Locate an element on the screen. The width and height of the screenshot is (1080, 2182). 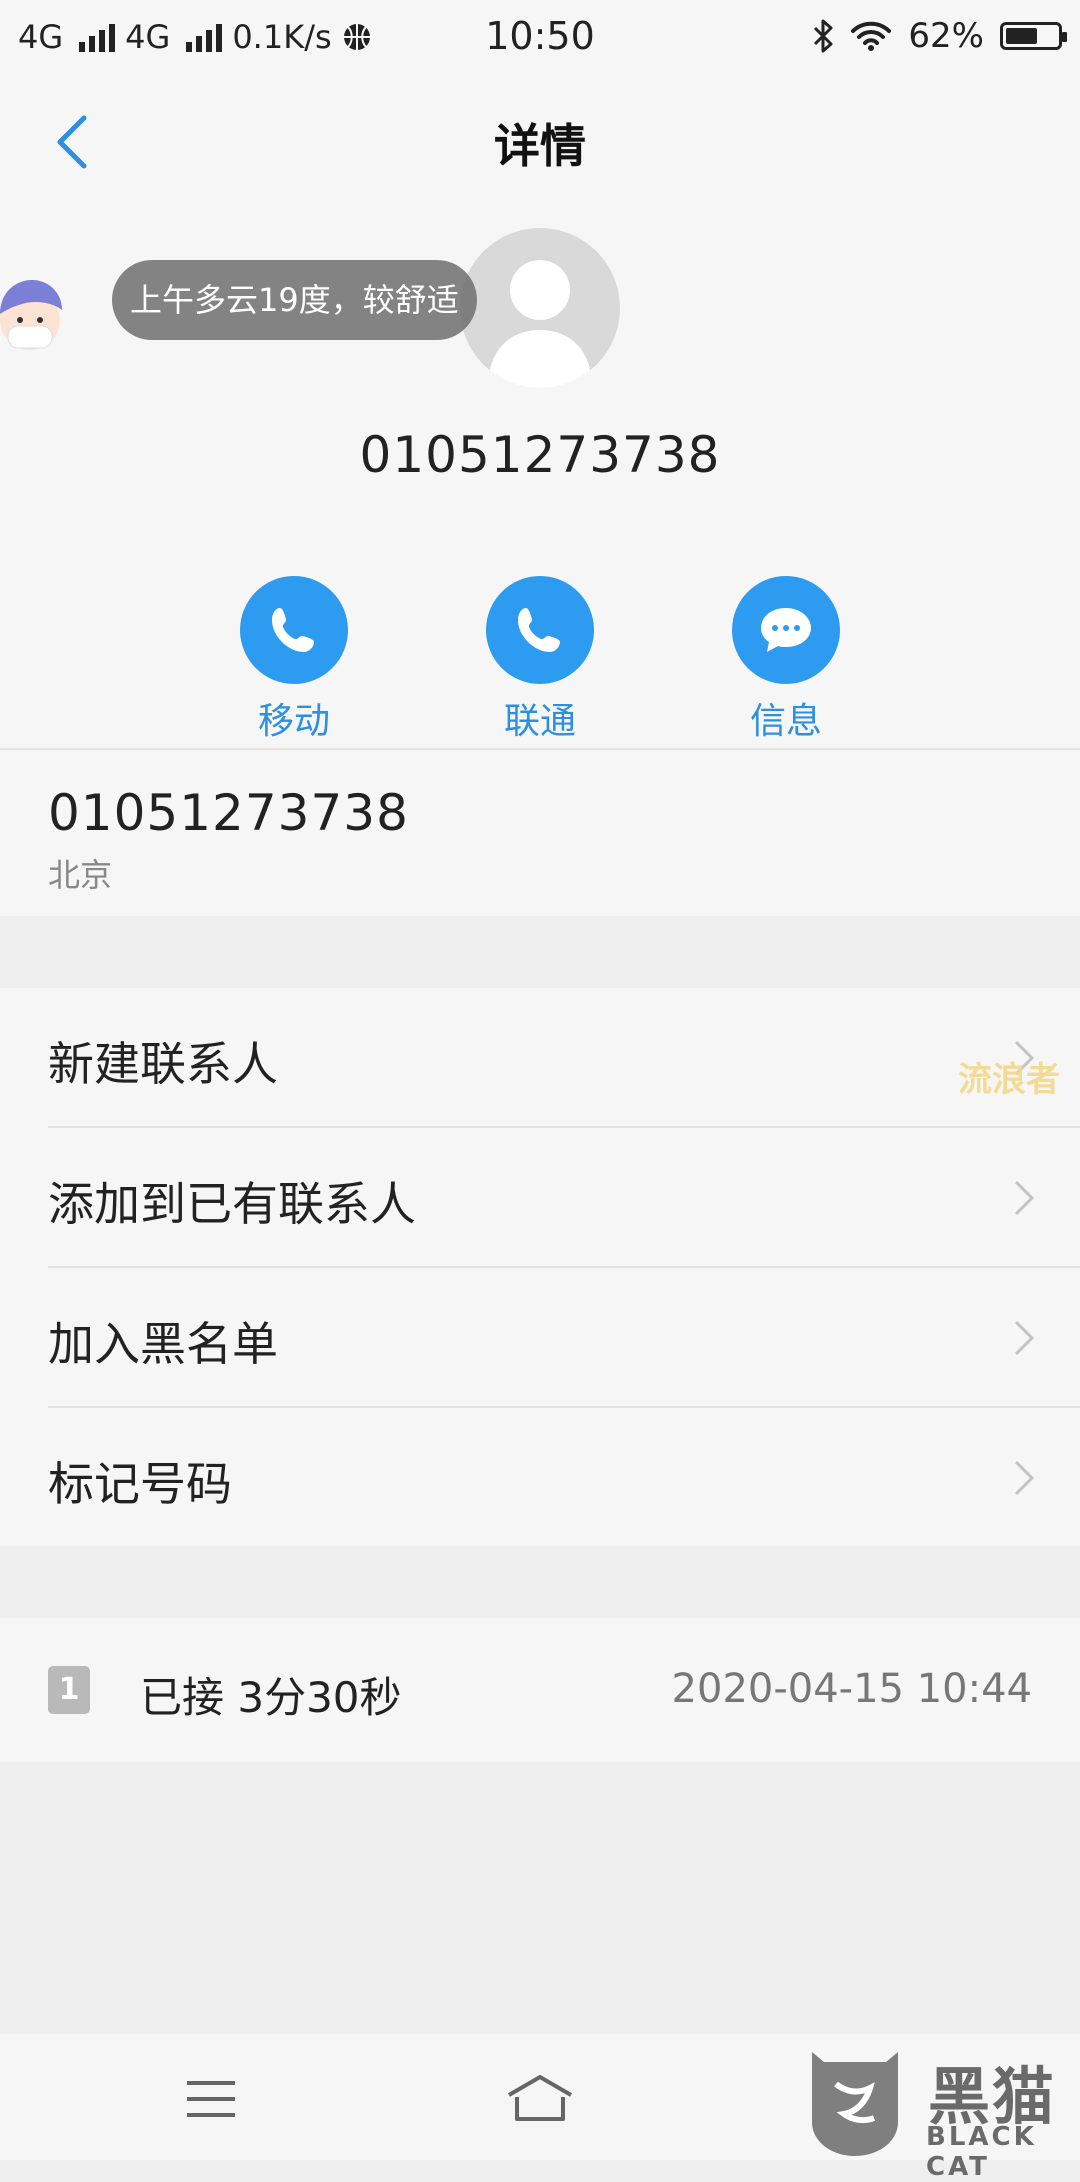
call-mobile-button: 移动 is located at coordinates (294, 660).